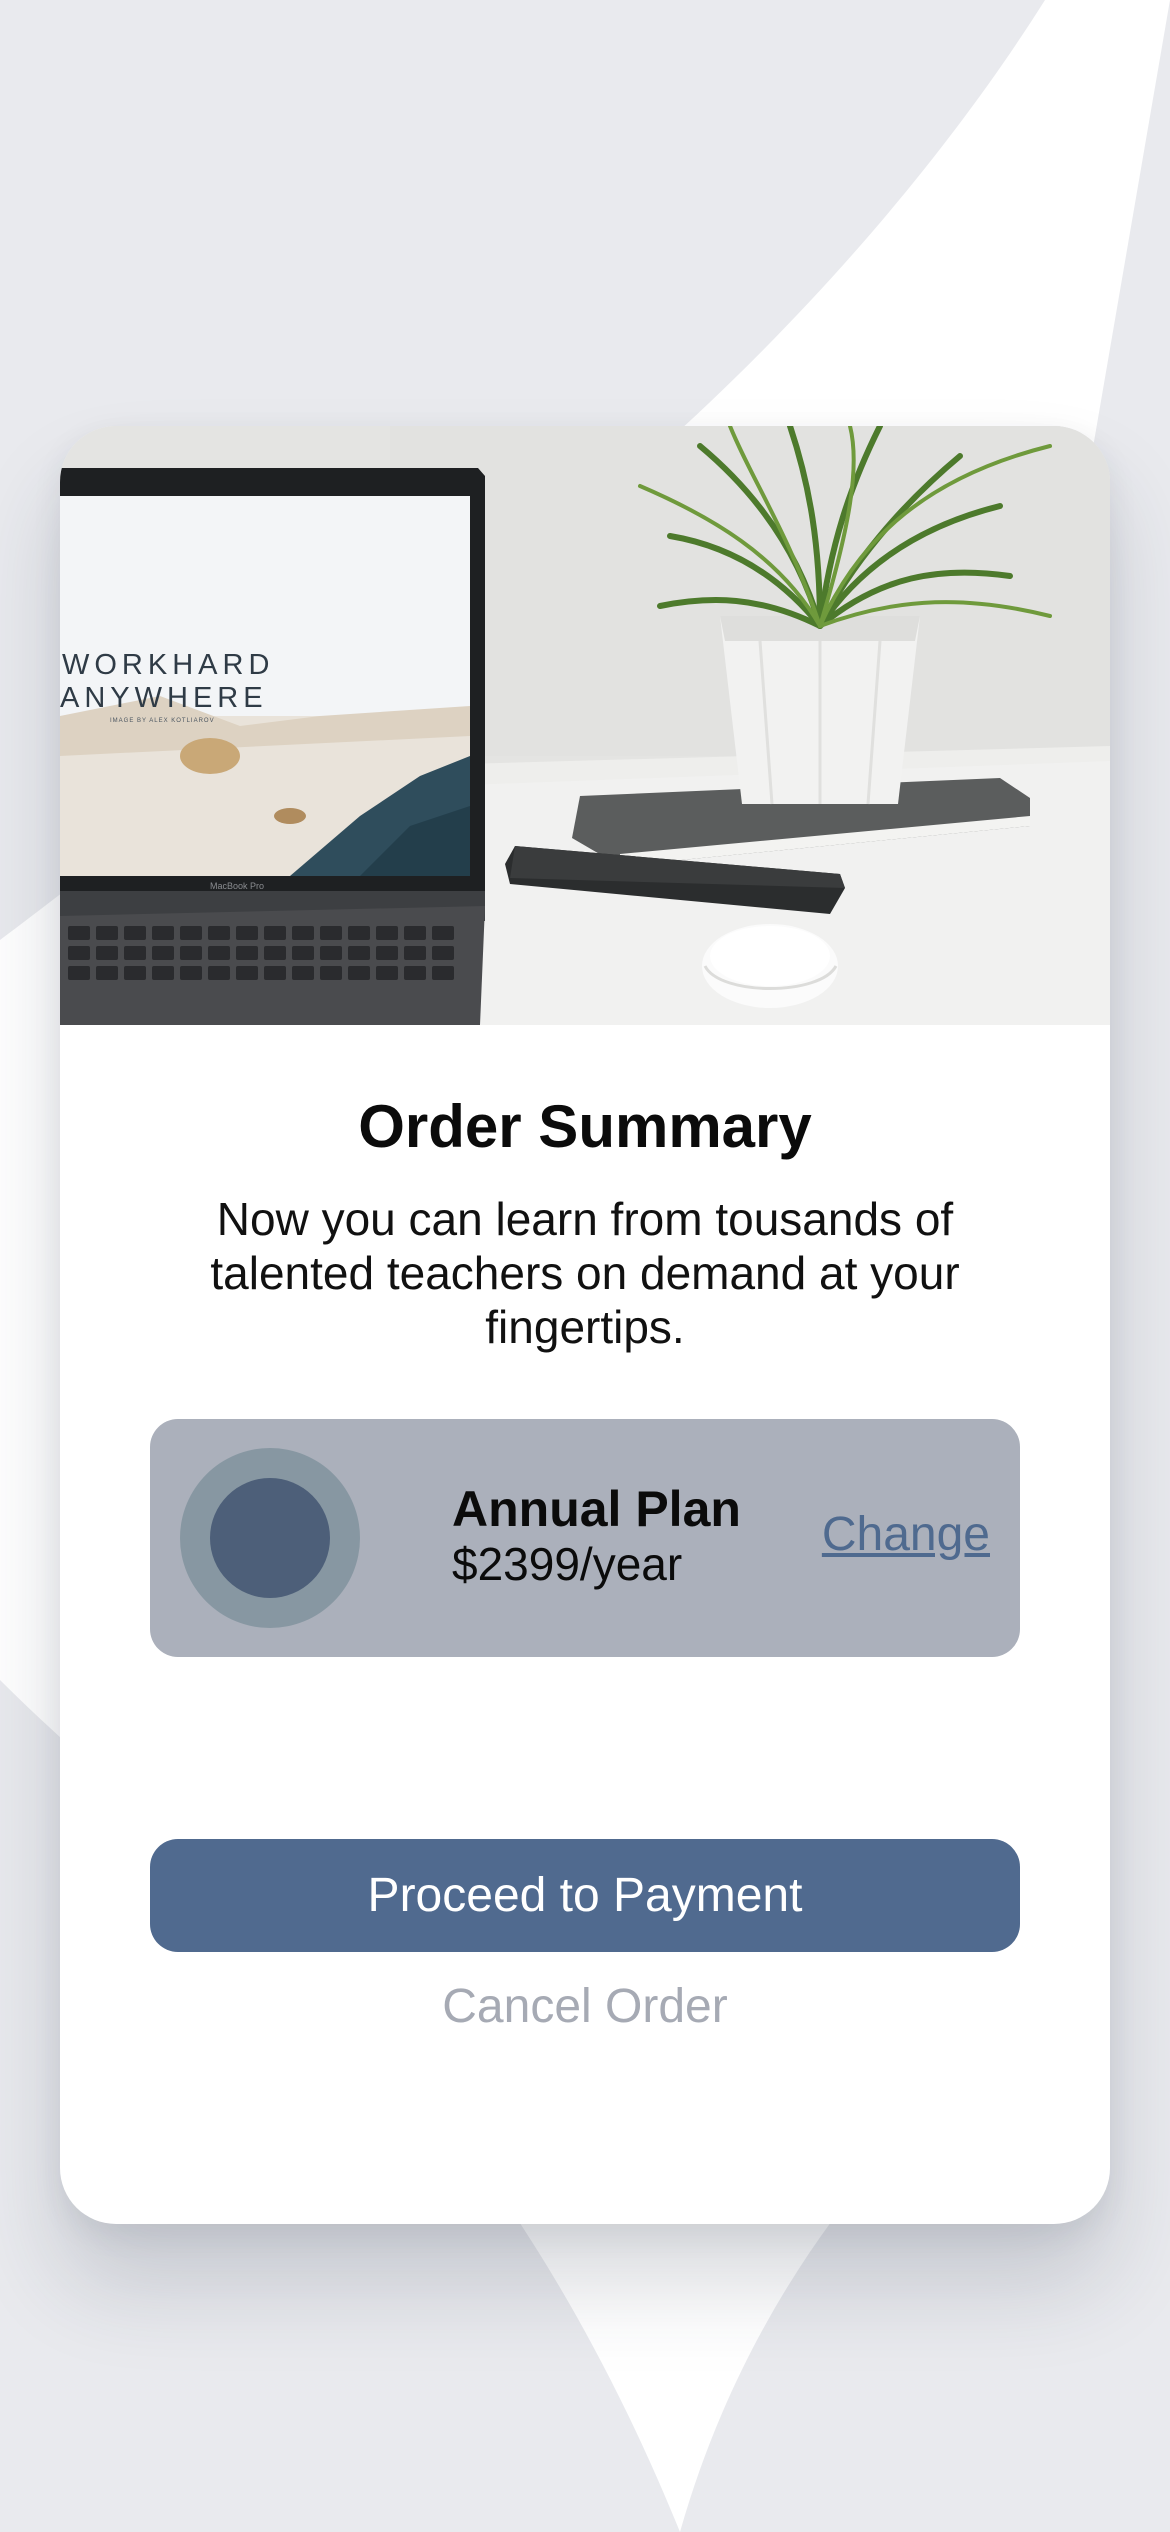  I want to click on plan-icon, so click(270, 1538).